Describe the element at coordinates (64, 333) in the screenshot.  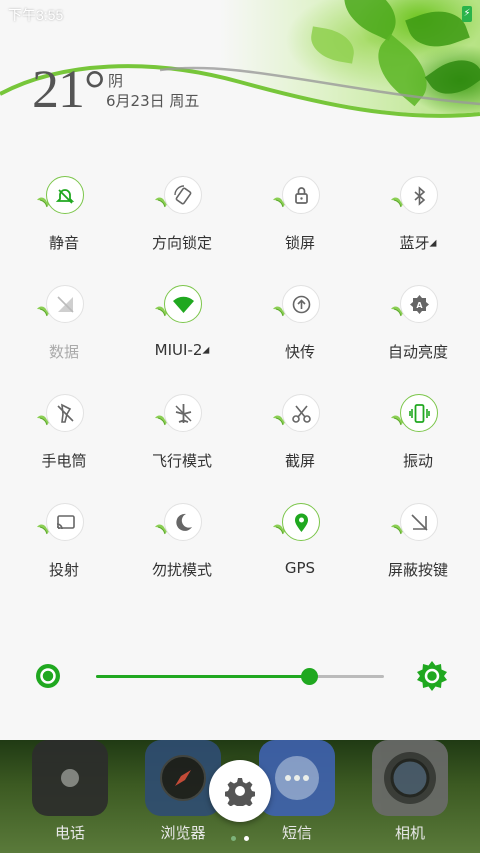
I see `toggle-mobile-data: 数据` at that location.